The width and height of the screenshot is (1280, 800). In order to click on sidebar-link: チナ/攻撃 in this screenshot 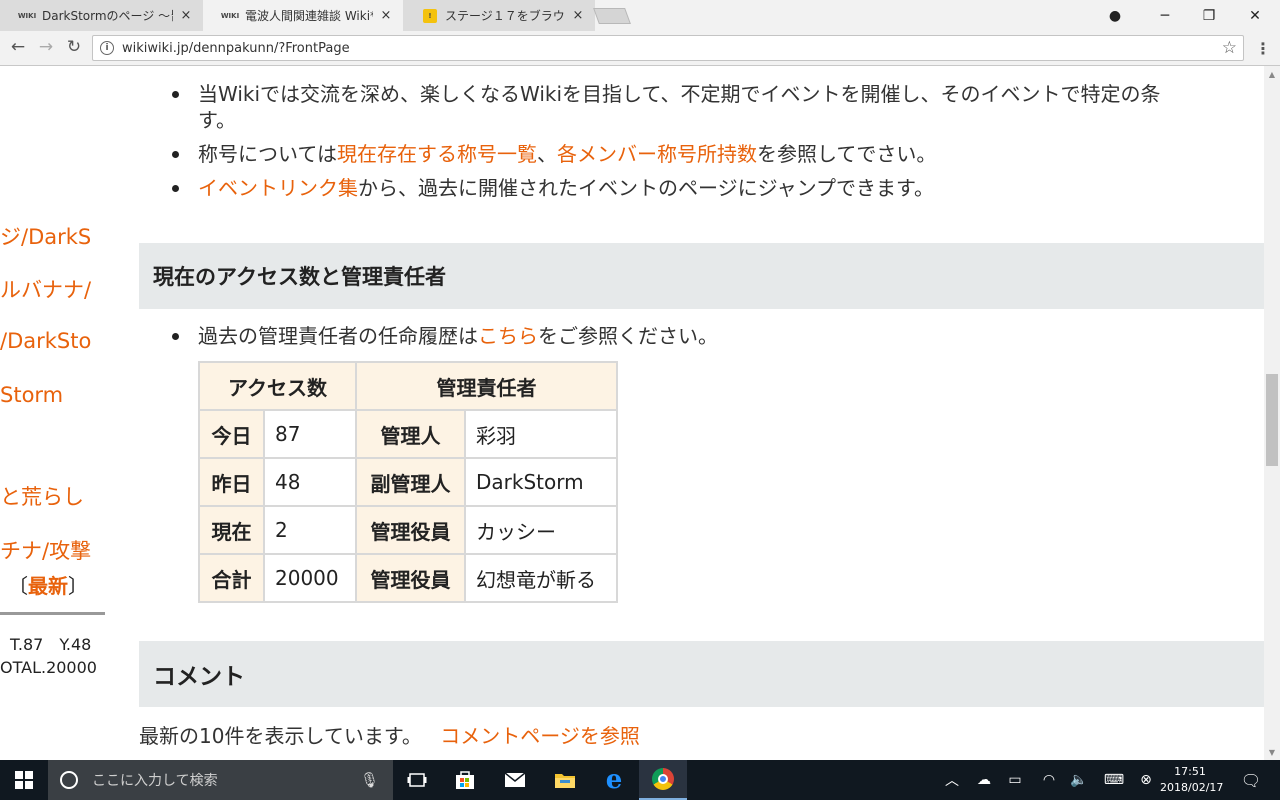, I will do `click(45, 550)`.